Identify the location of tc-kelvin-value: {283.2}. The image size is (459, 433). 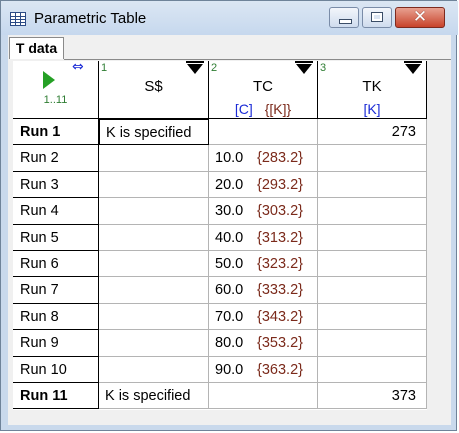
(280, 158).